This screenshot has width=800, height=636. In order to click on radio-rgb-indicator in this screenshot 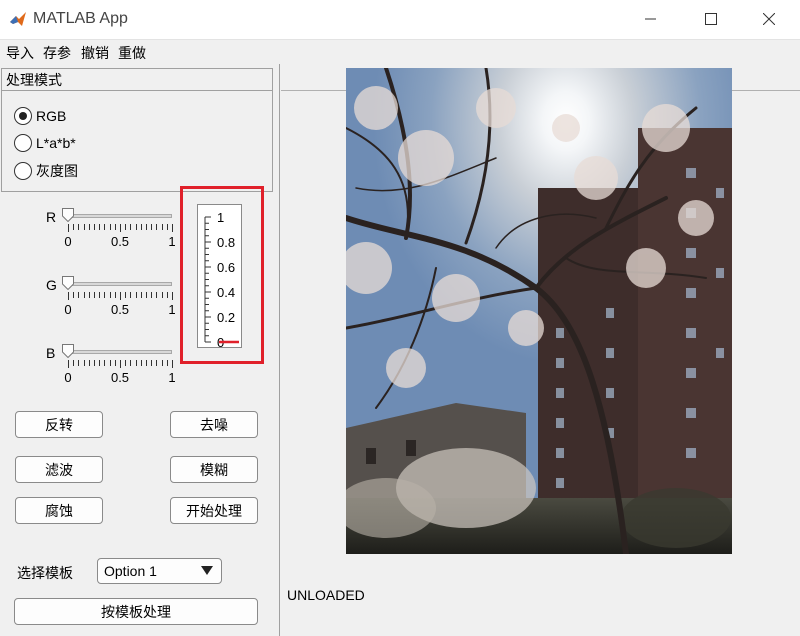, I will do `click(23, 116)`.